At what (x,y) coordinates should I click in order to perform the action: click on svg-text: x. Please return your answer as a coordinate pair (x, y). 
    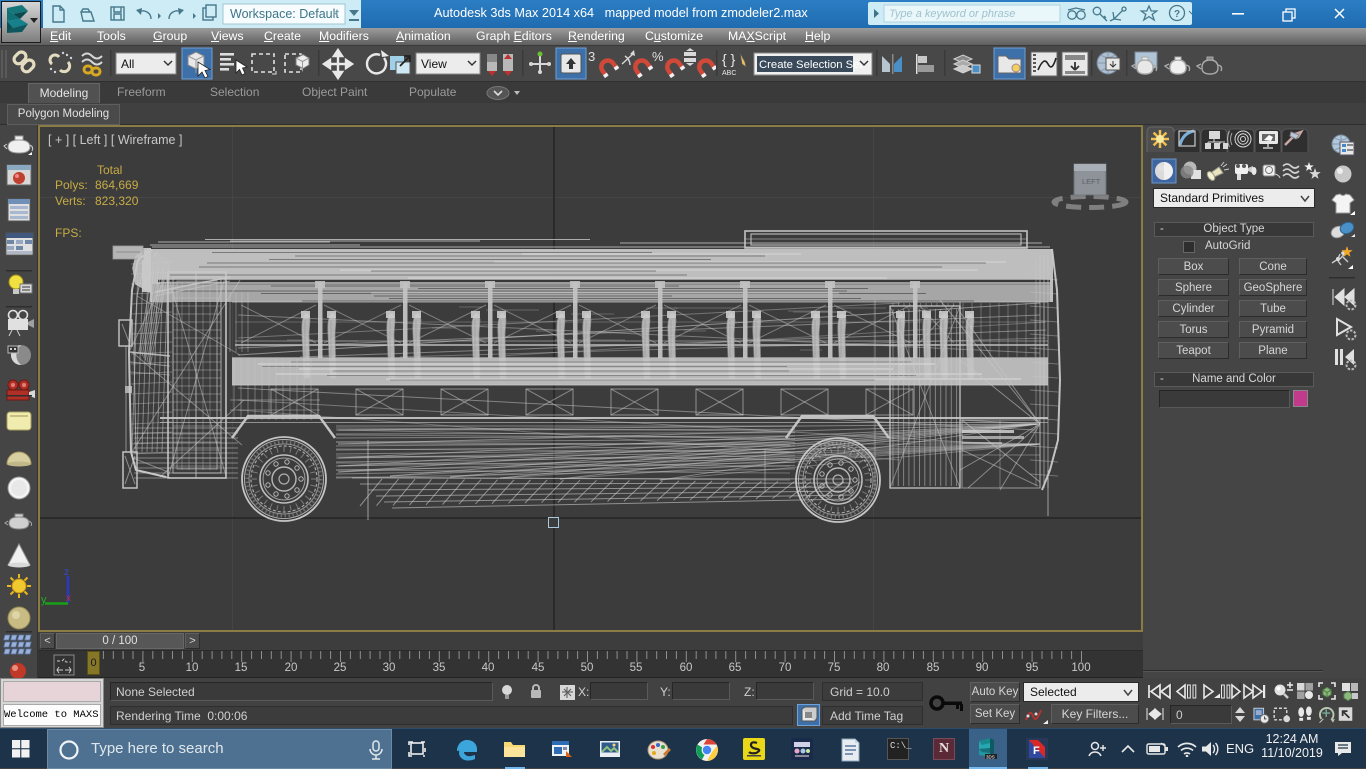
    Looking at the image, I should click on (68, 598).